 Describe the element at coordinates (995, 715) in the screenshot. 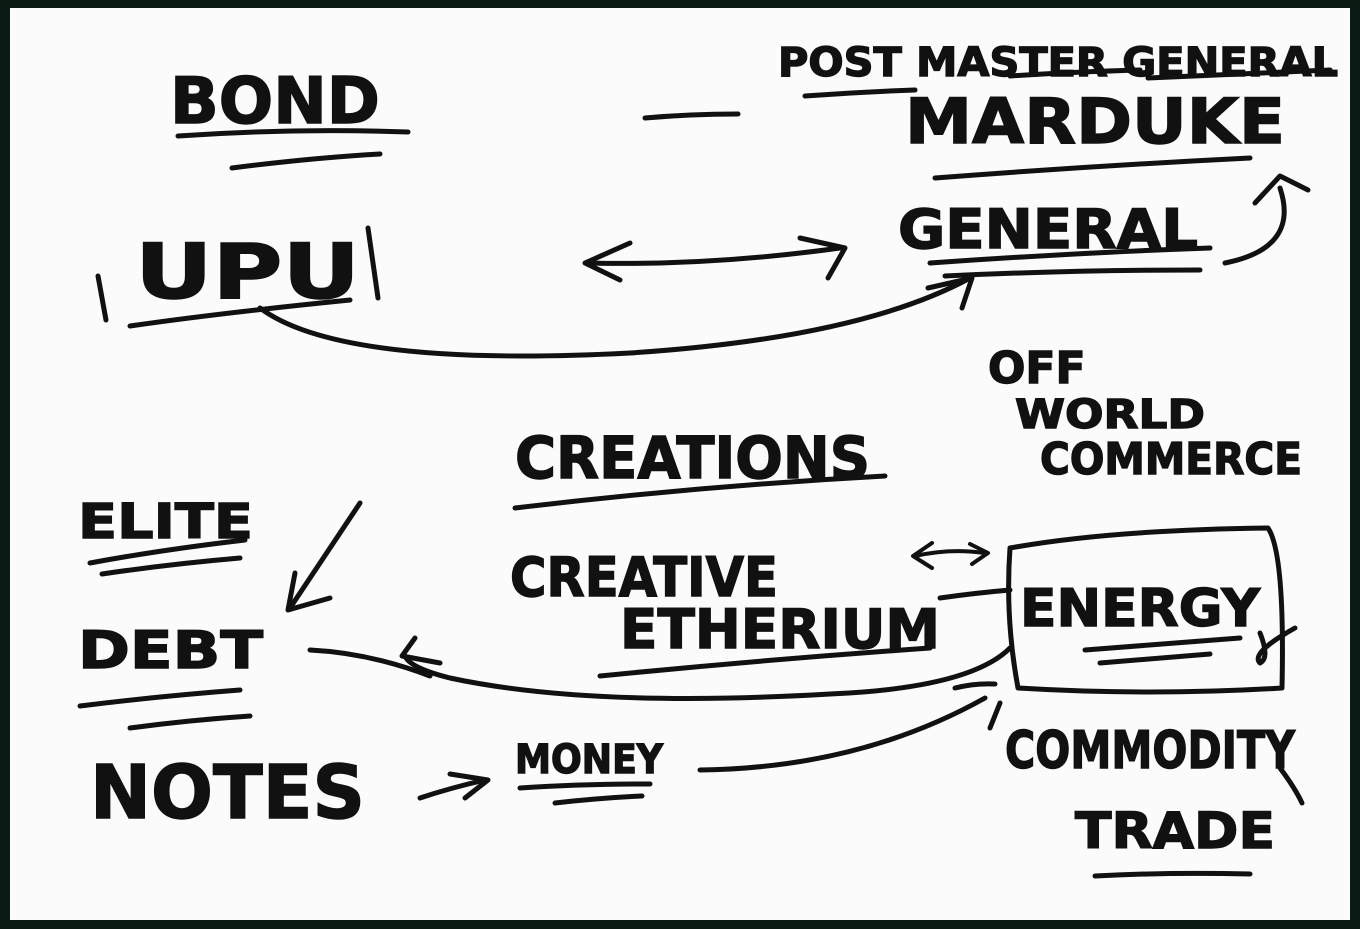

I see `commodity-tick-left` at that location.